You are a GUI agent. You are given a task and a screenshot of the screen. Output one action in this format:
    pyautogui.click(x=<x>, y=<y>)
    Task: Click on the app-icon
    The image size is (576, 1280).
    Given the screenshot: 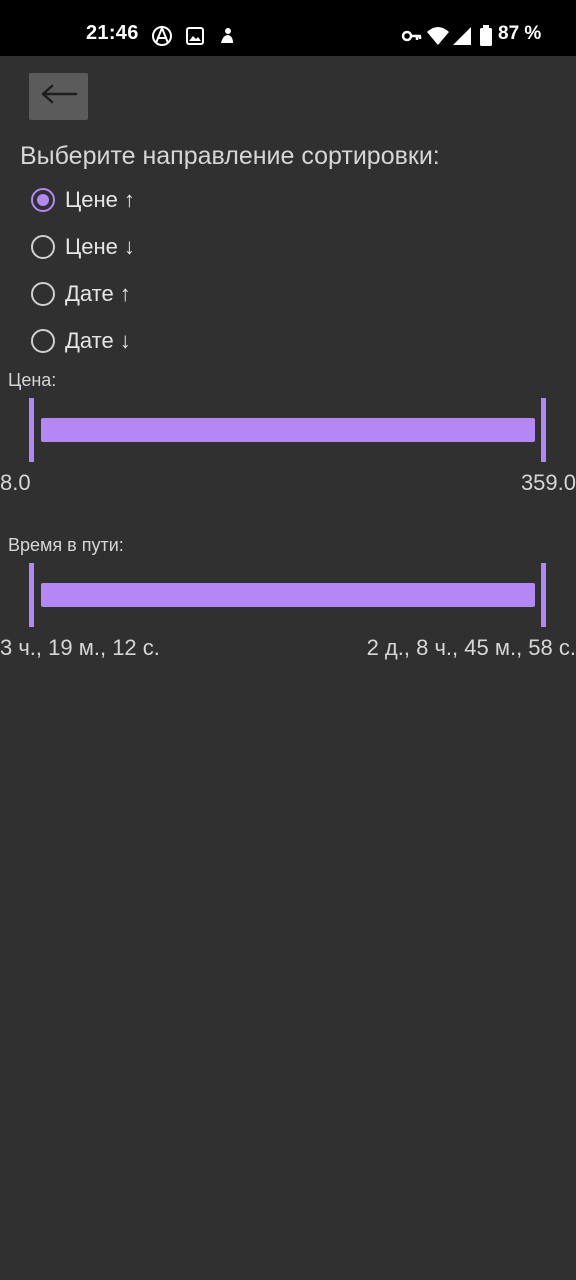 What is the action you would take?
    pyautogui.click(x=227, y=36)
    